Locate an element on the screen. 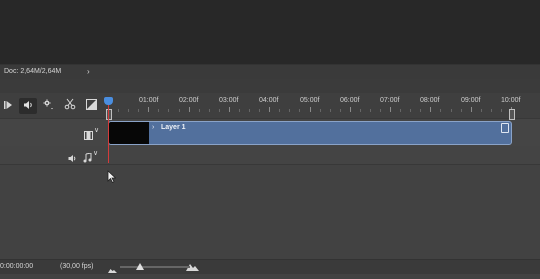 The width and height of the screenshot is (540, 279). status-bar: Doc: 2,64M/2,64M › is located at coordinates (270, 71).